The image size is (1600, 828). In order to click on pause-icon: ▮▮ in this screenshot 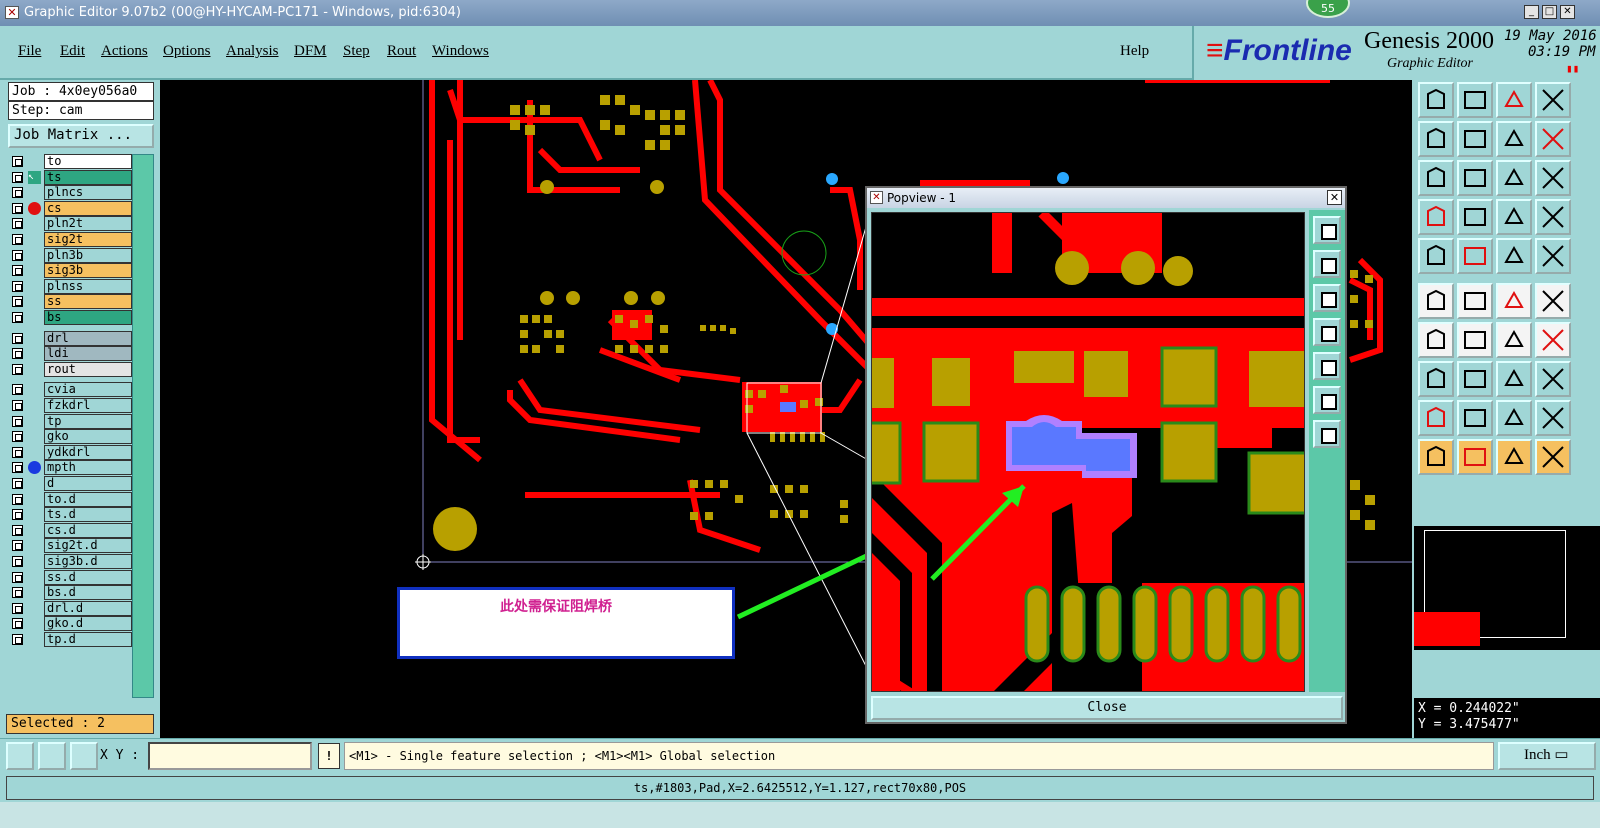, I will do `click(1572, 68)`.